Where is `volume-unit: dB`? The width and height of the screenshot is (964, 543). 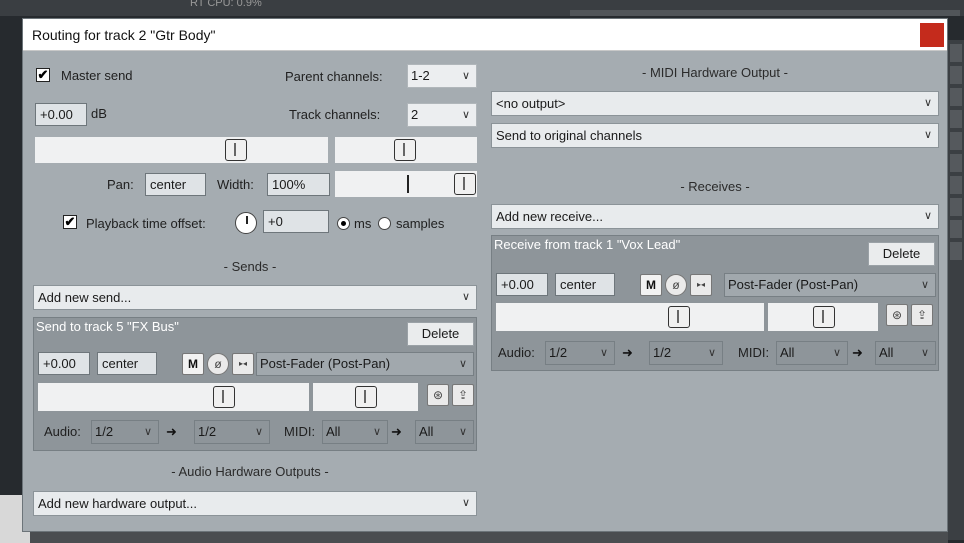
volume-unit: dB is located at coordinates (99, 113).